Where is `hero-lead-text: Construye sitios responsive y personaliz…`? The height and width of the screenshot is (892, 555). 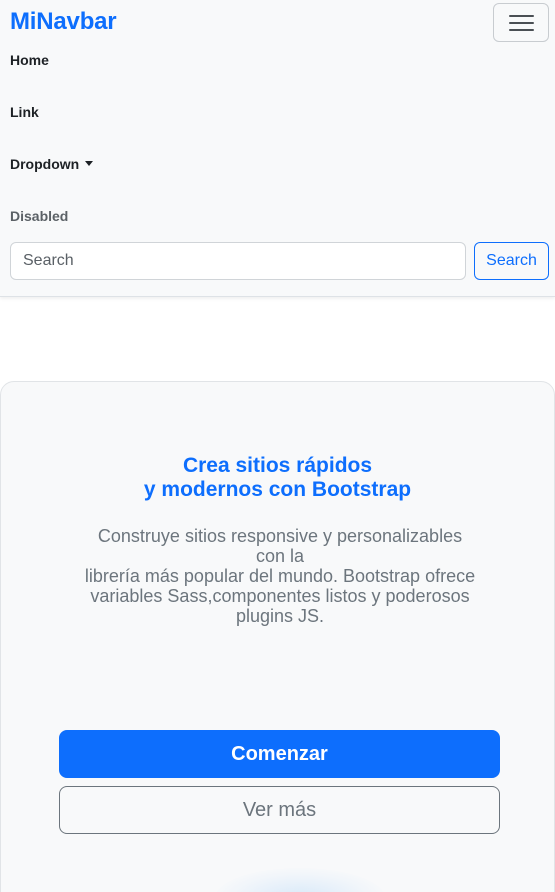 hero-lead-text: Construye sitios responsive y personaliz… is located at coordinates (280, 576).